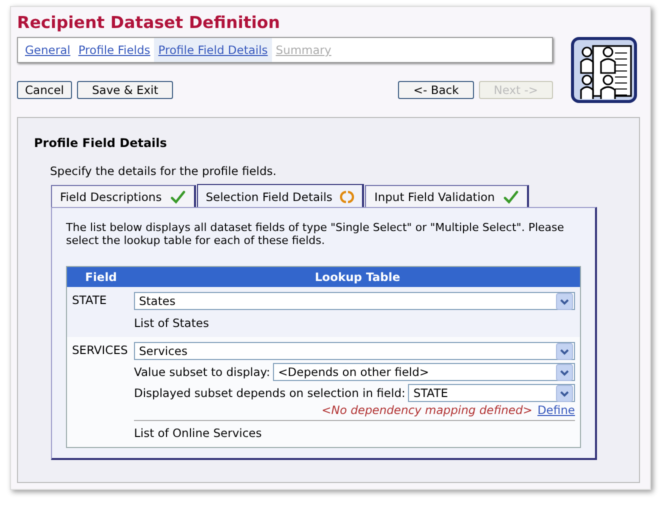 Image resolution: width=663 pixels, height=508 pixels. Describe the element at coordinates (101, 277) in the screenshot. I see `column-header: Field` at that location.